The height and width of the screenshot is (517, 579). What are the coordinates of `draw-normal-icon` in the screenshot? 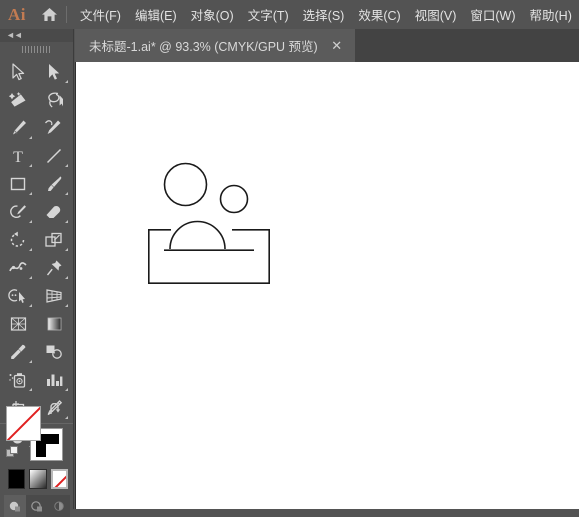 It's located at (14, 506).